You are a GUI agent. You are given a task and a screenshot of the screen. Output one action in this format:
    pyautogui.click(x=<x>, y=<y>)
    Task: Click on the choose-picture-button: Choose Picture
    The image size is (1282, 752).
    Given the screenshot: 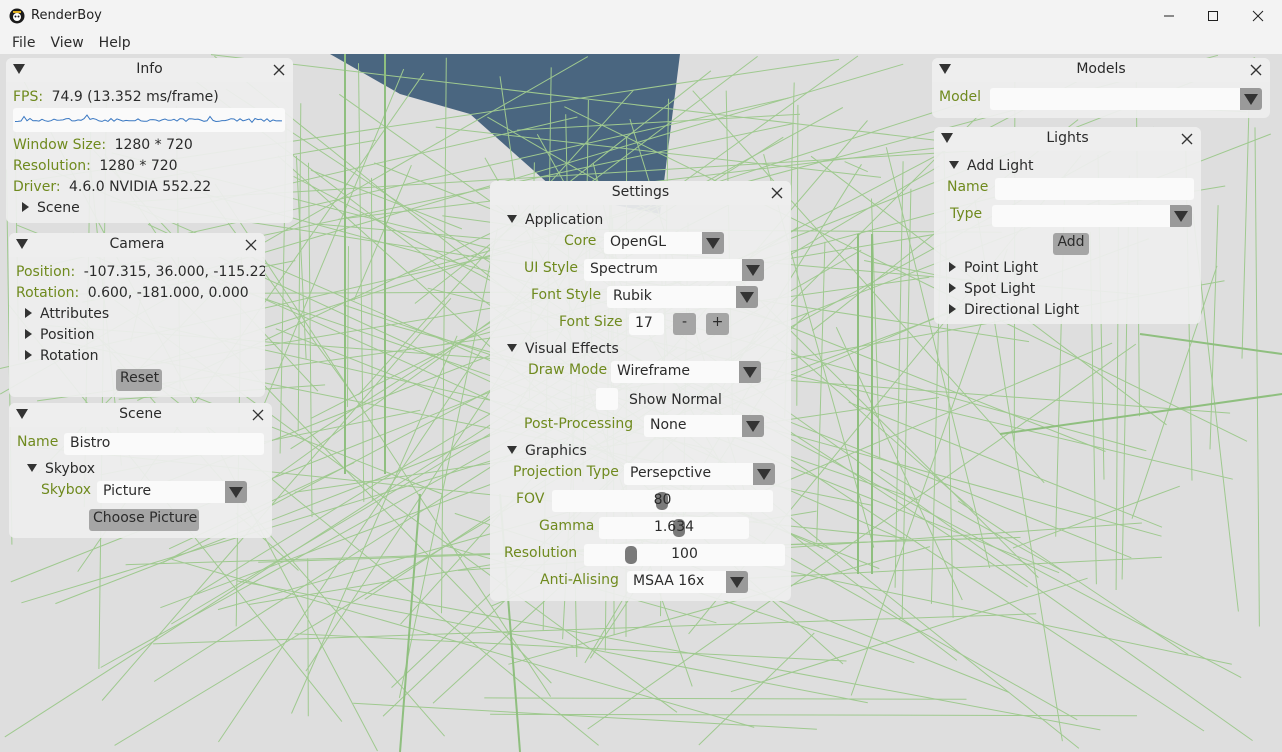 What is the action you would take?
    pyautogui.click(x=144, y=520)
    